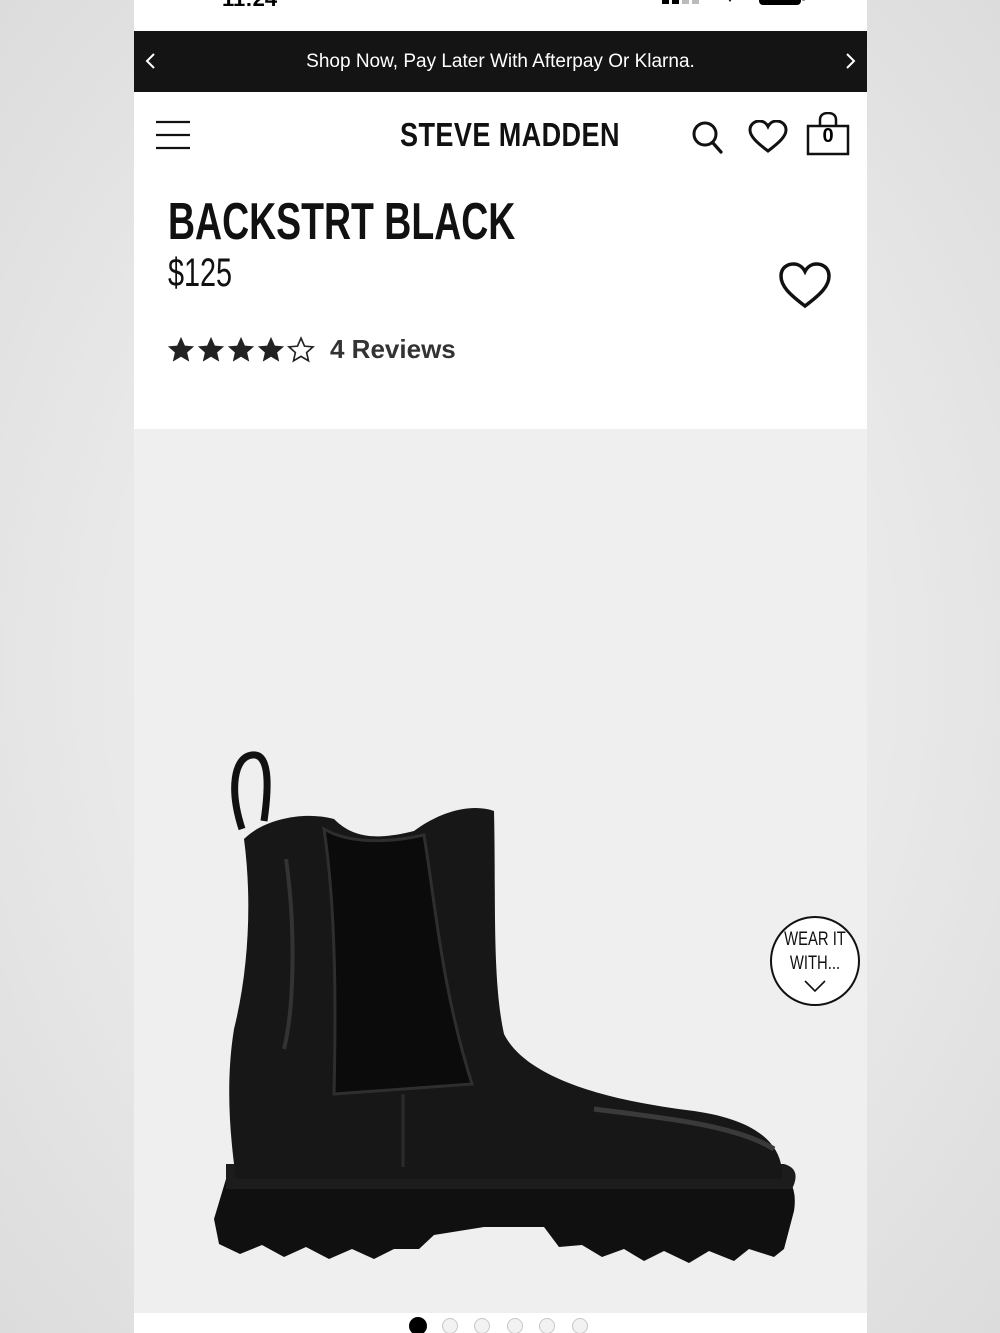 This screenshot has height=1333, width=1000. Describe the element at coordinates (730, 1) in the screenshot. I see `wifi-icon` at that location.